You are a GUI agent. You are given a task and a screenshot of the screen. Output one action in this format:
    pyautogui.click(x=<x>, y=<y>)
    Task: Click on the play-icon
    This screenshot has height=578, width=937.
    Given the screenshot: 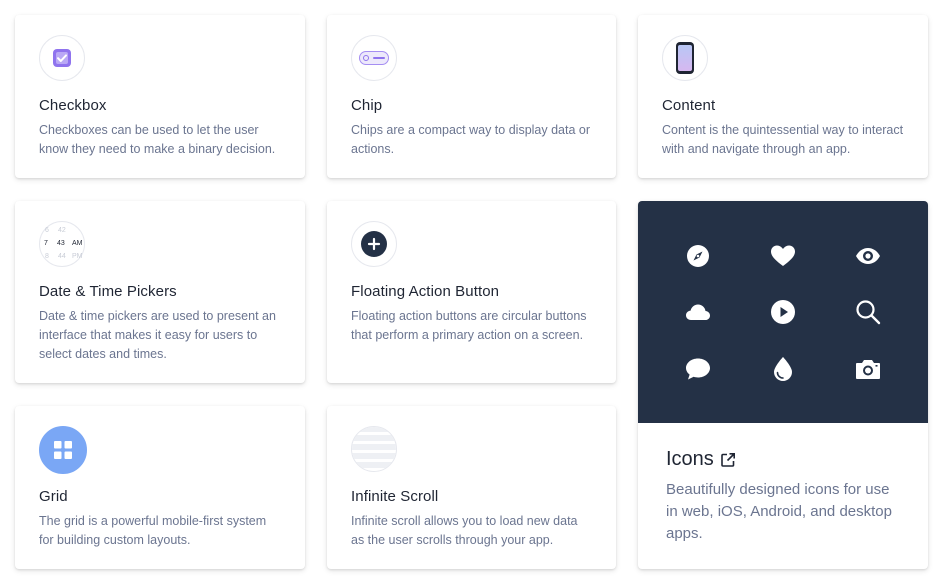 What is the action you would take?
    pyautogui.click(x=783, y=312)
    